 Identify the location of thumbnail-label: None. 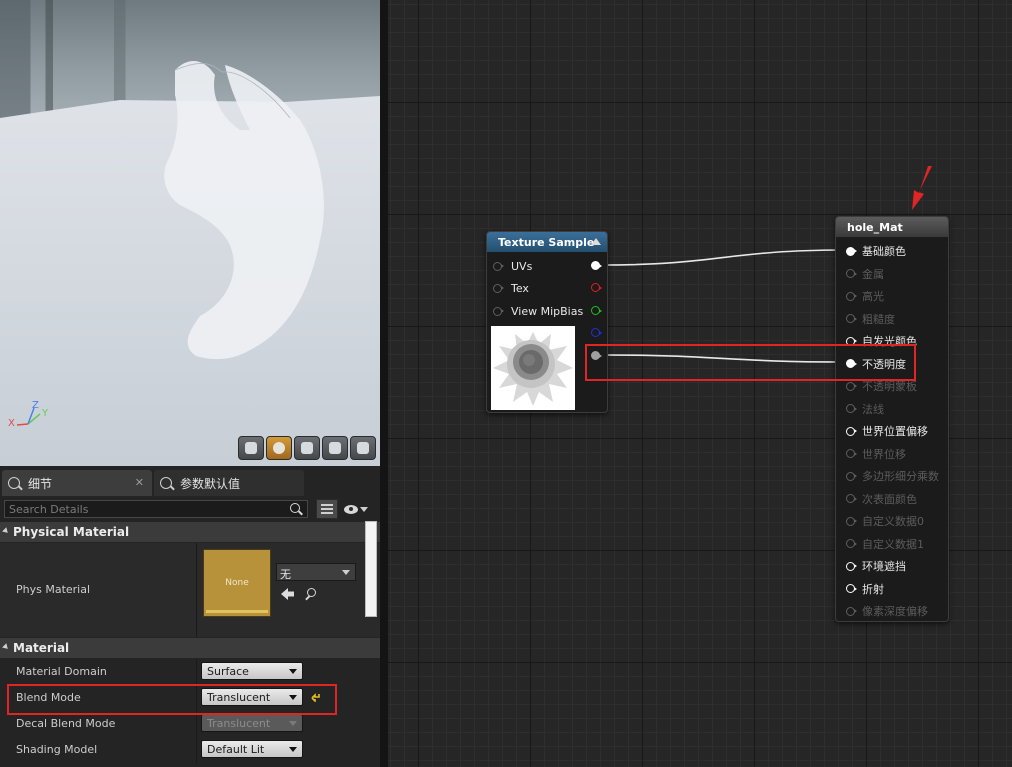
(237, 583).